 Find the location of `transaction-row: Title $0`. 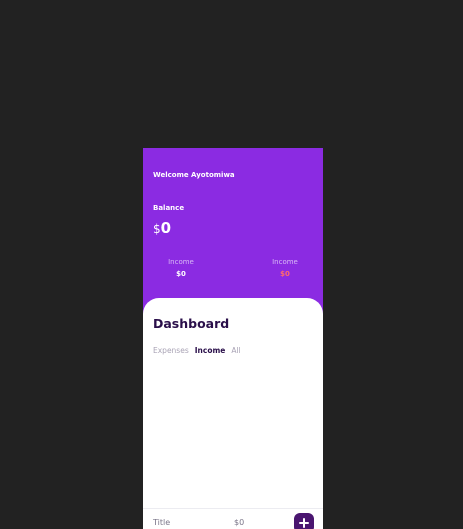

transaction-row: Title $0 is located at coordinates (233, 518).